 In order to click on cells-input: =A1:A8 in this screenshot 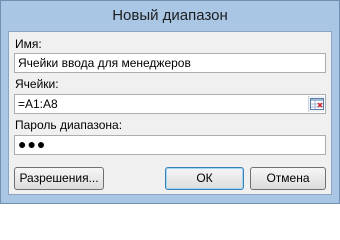, I will do `click(170, 104)`.